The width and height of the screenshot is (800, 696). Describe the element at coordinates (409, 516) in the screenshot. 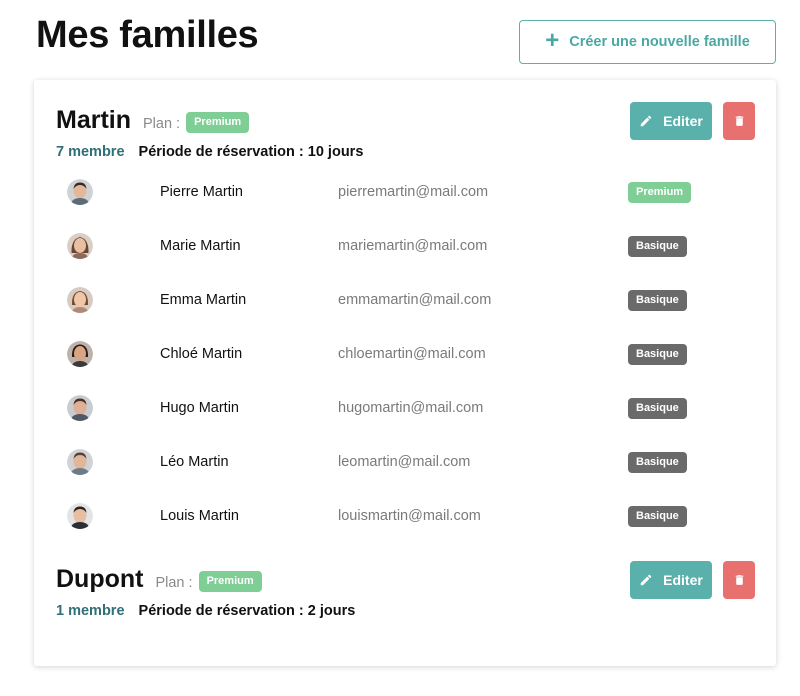

I see `member-email: louismartin@mail.com` at that location.